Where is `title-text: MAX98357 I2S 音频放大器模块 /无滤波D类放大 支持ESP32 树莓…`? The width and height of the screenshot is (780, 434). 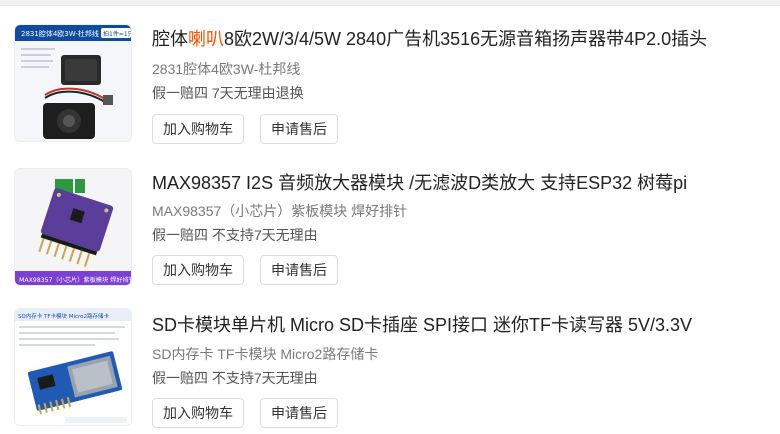 title-text: MAX98357 I2S 音频放大器模块 /无滤波D类放大 支持ESP32 树莓… is located at coordinates (420, 183).